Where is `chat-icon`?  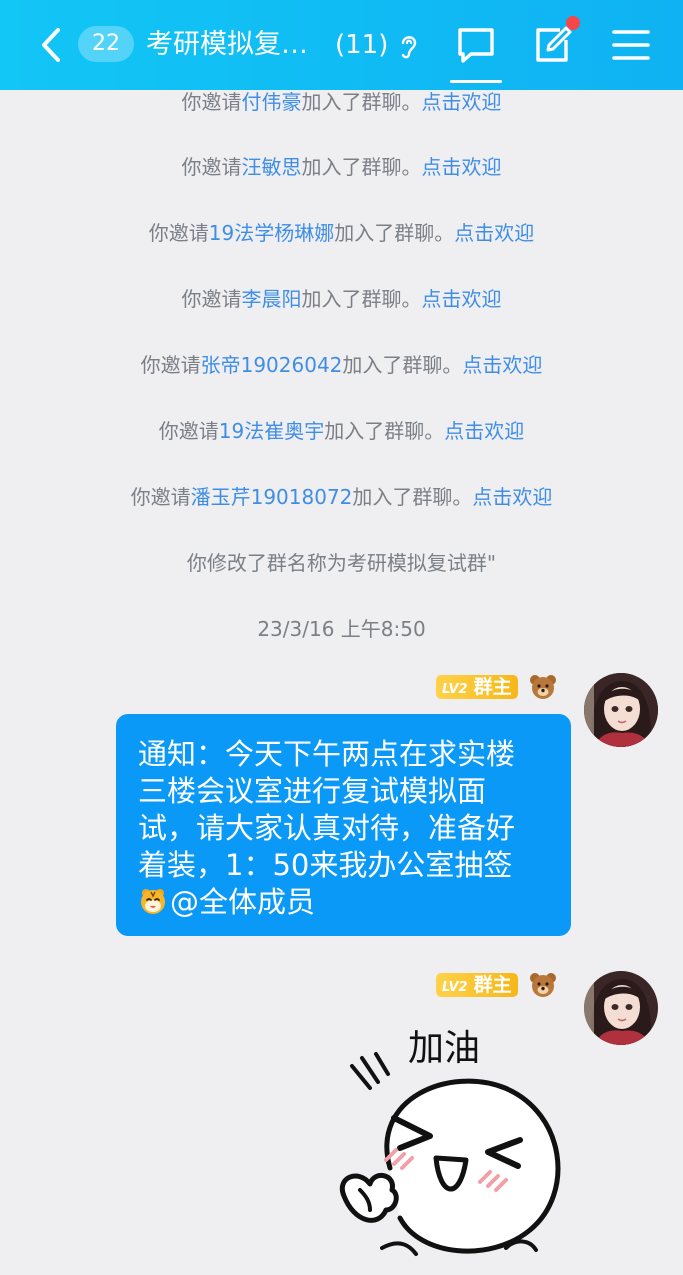
chat-icon is located at coordinates (476, 45).